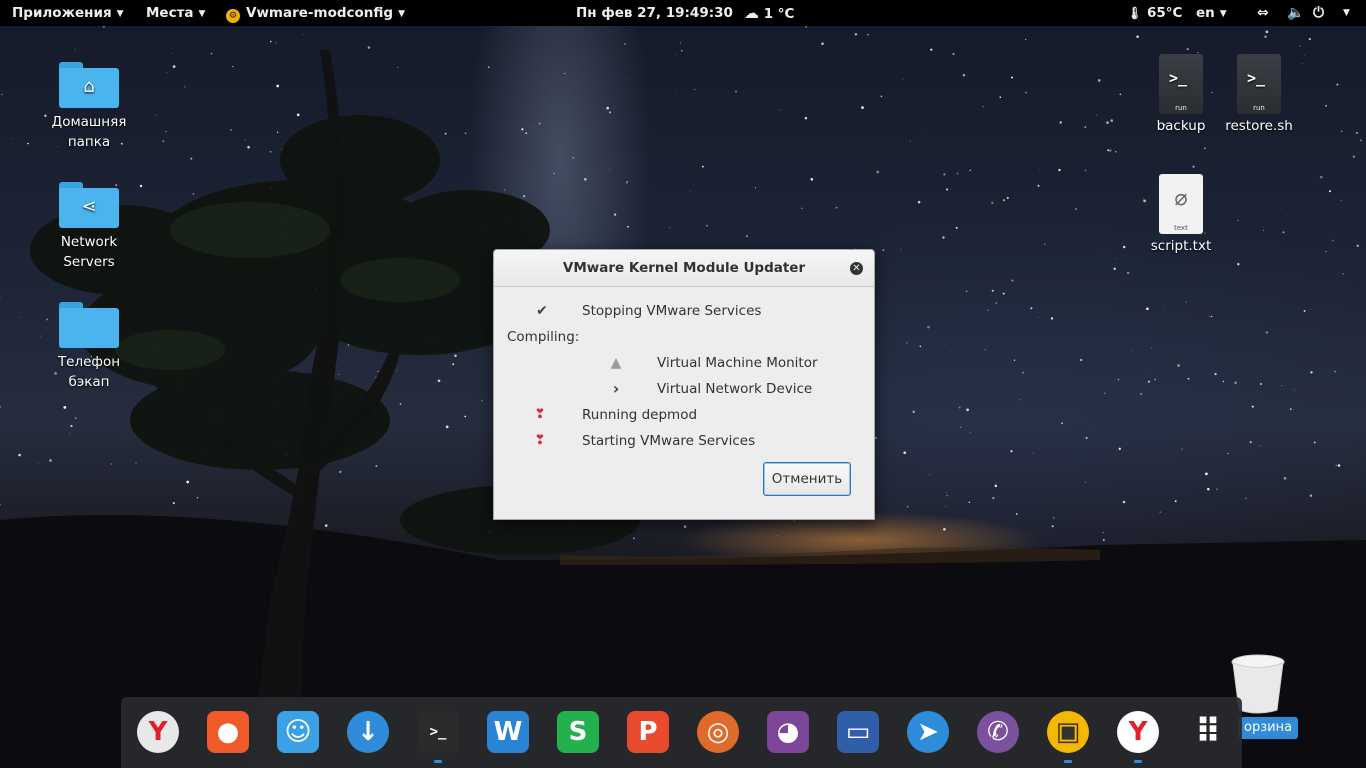 This screenshot has height=768, width=1366. I want to click on applications-menu: Приложения ▼, so click(68, 13).